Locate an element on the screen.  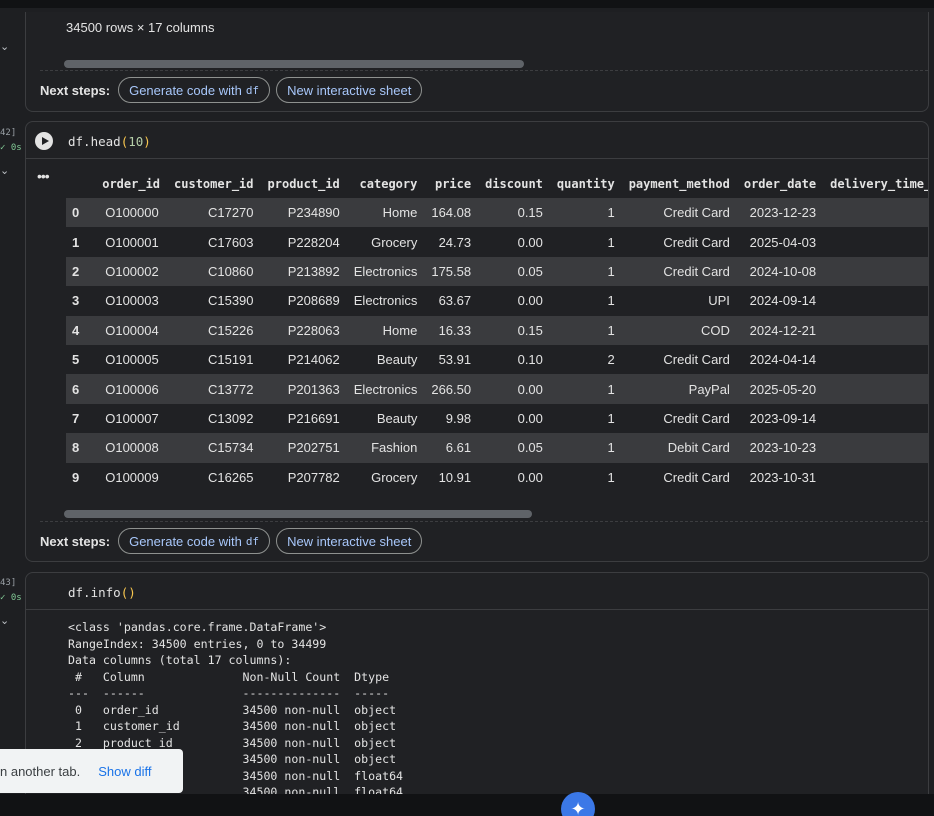
sparkle-icon: ✦ is located at coordinates (578, 807).